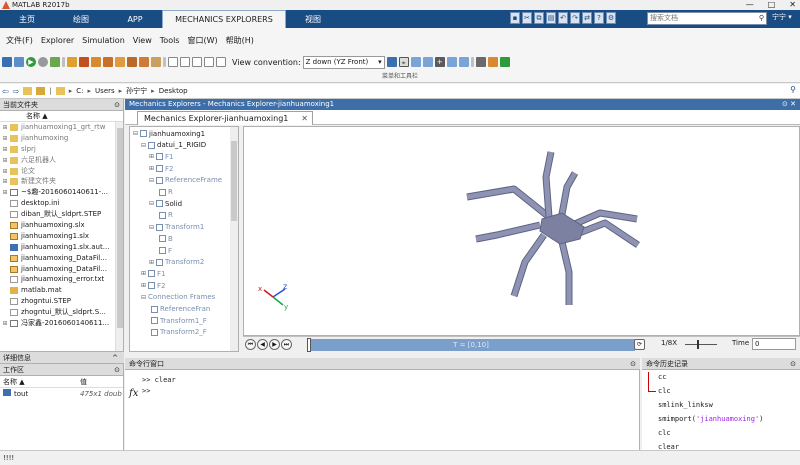  What do you see at coordinates (178, 332) in the screenshot?
I see `tree-node: Transform2_F` at bounding box center [178, 332].